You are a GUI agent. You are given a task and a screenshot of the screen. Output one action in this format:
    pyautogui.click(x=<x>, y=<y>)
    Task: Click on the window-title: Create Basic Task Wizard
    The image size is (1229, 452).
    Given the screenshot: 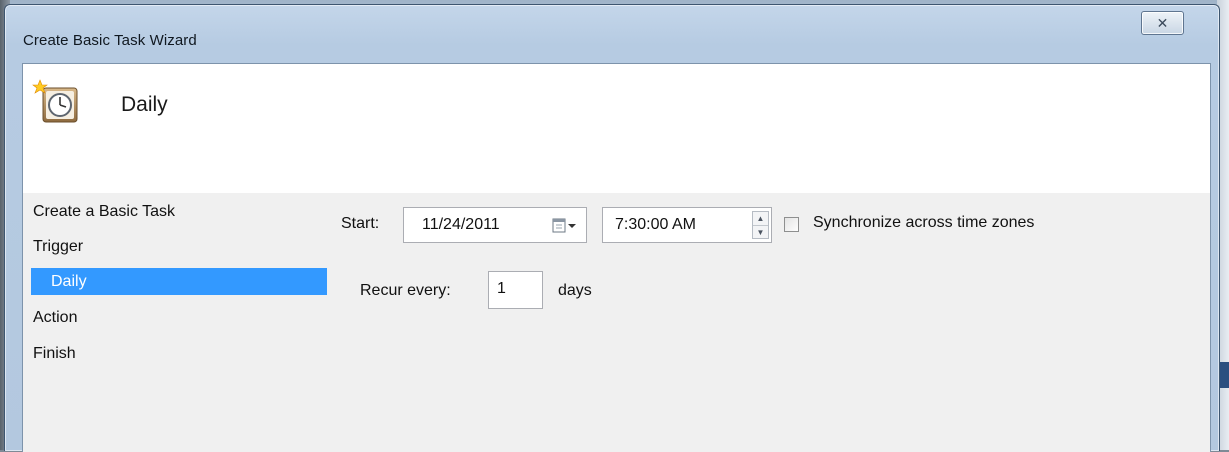 What is the action you would take?
    pyautogui.click(x=110, y=40)
    